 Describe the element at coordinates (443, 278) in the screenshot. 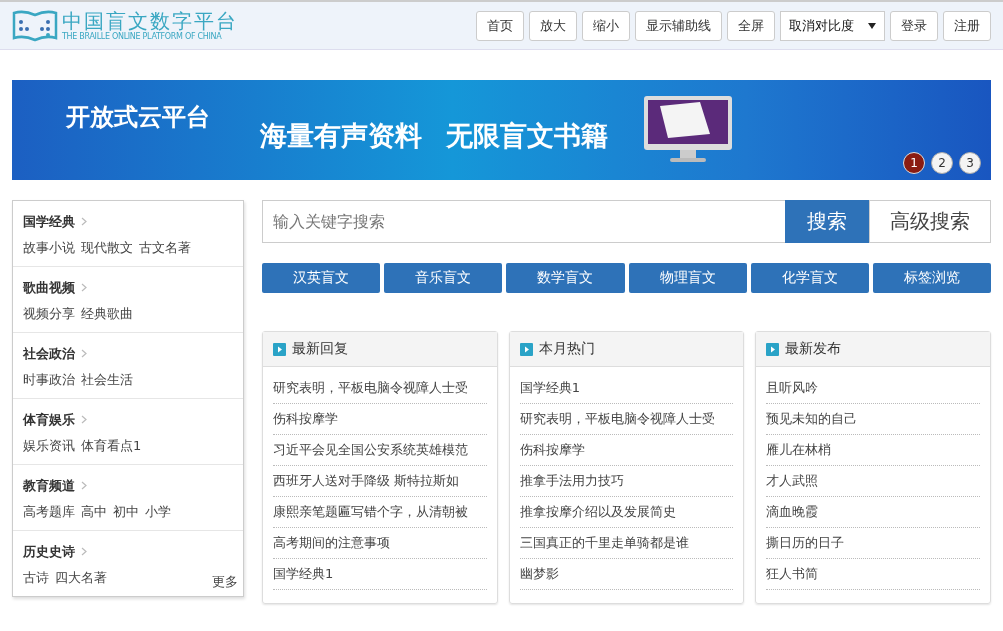

I see `category-button: 音乐盲文` at that location.